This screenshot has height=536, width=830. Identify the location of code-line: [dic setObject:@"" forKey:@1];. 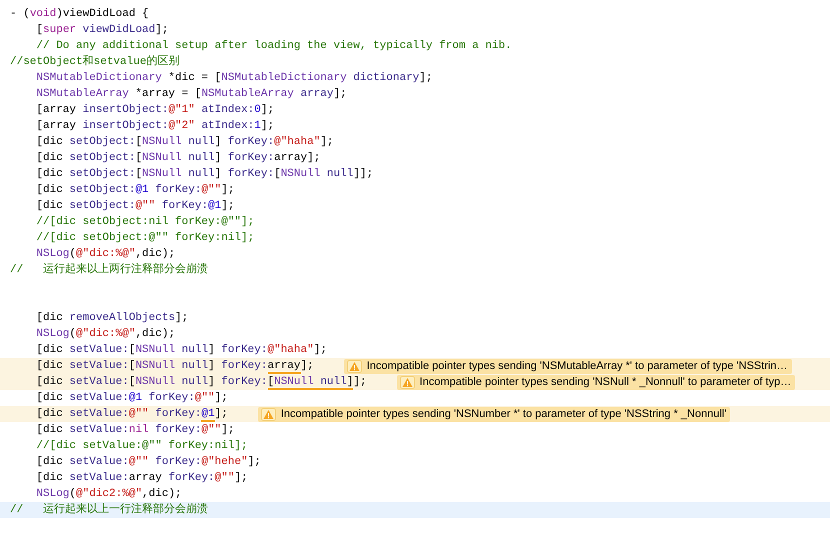
(134, 206).